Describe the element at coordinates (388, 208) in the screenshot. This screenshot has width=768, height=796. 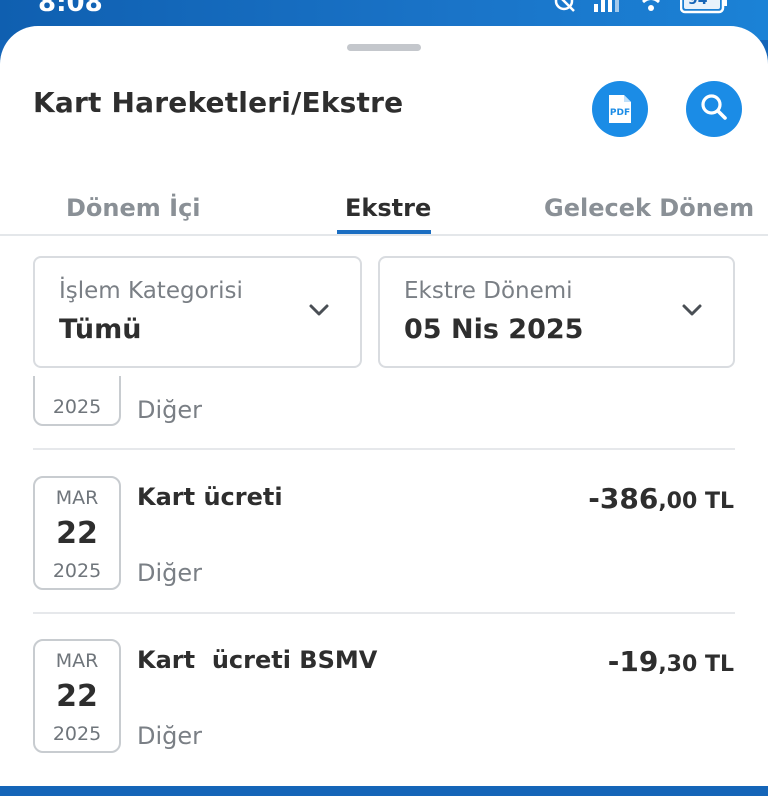
I see `tab-ekstre: Ekstre` at that location.